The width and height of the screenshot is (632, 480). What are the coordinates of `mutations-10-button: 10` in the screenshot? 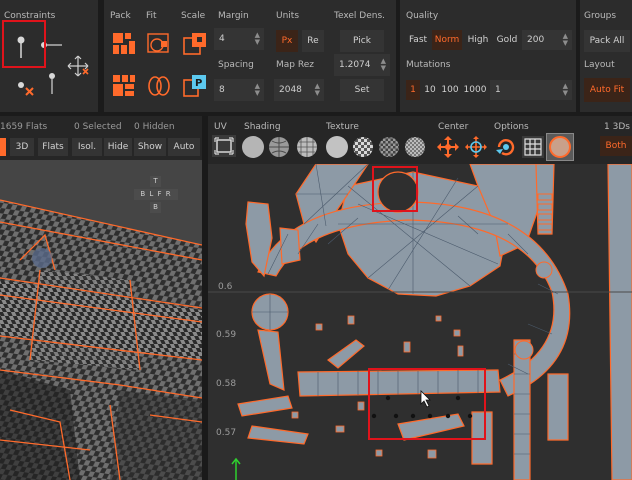 It's located at (430, 90).